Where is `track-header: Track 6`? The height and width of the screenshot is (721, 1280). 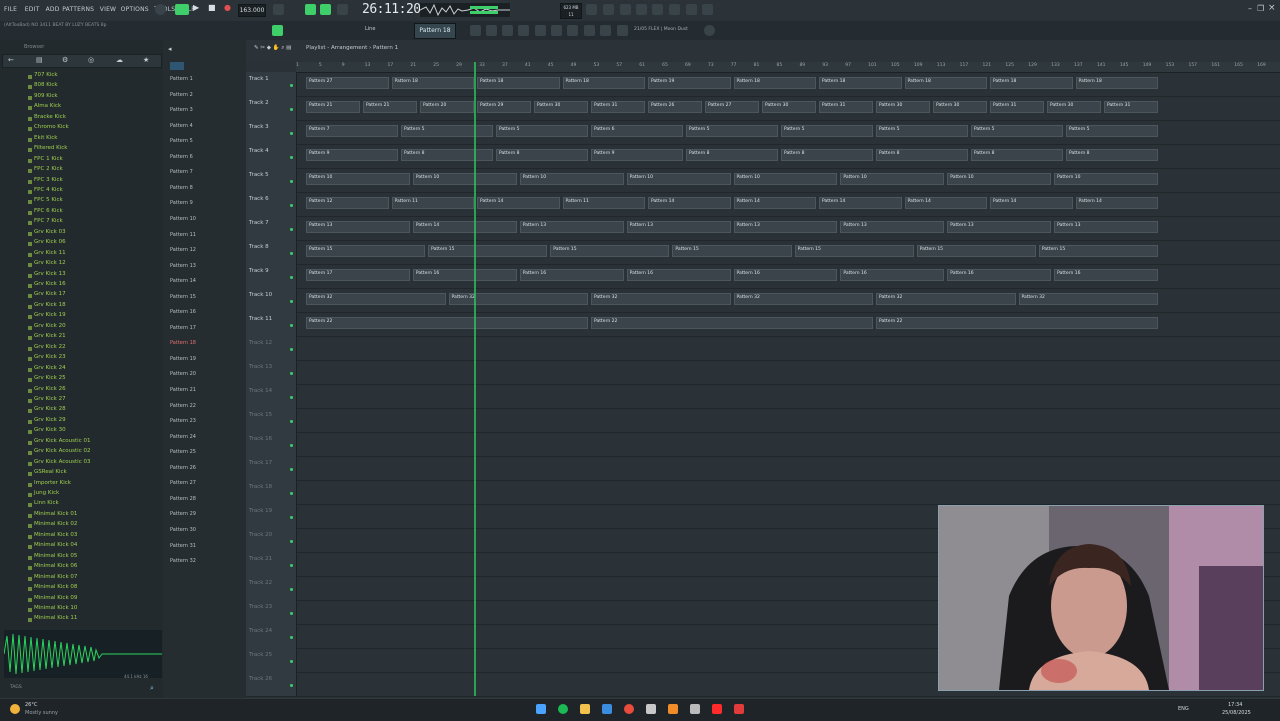 track-header: Track 6 is located at coordinates (271, 204).